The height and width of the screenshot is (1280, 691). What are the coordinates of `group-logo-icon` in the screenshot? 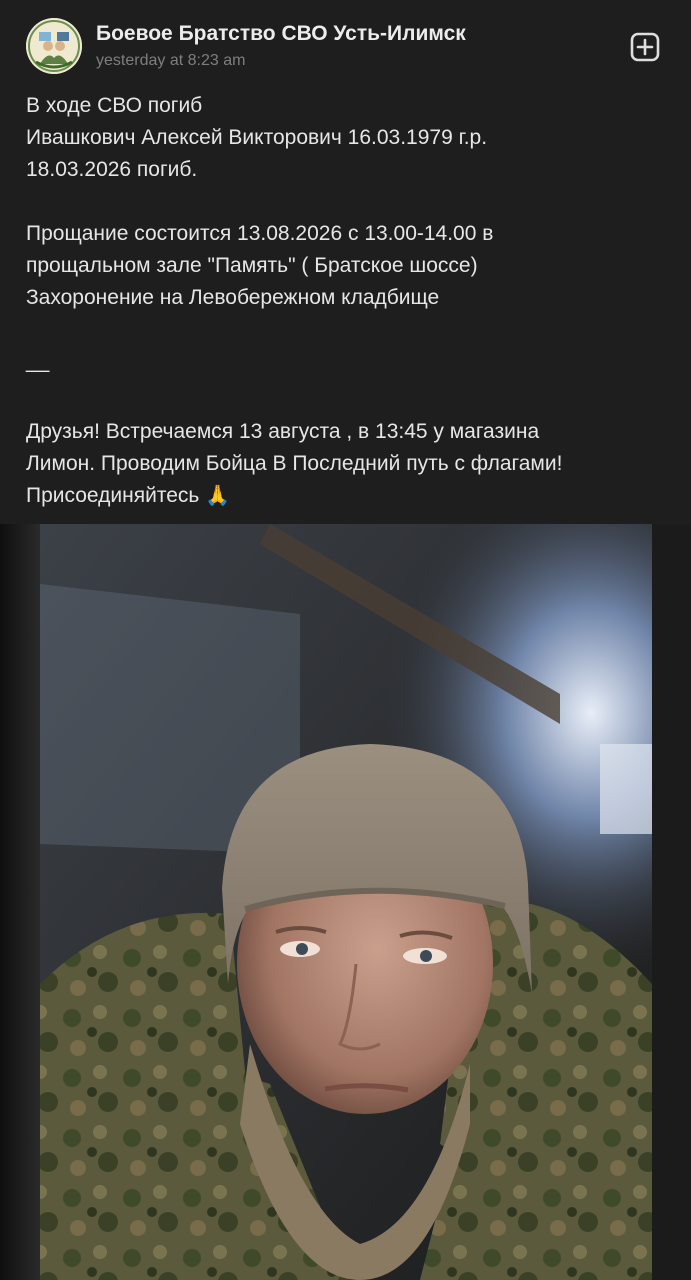 It's located at (54, 46).